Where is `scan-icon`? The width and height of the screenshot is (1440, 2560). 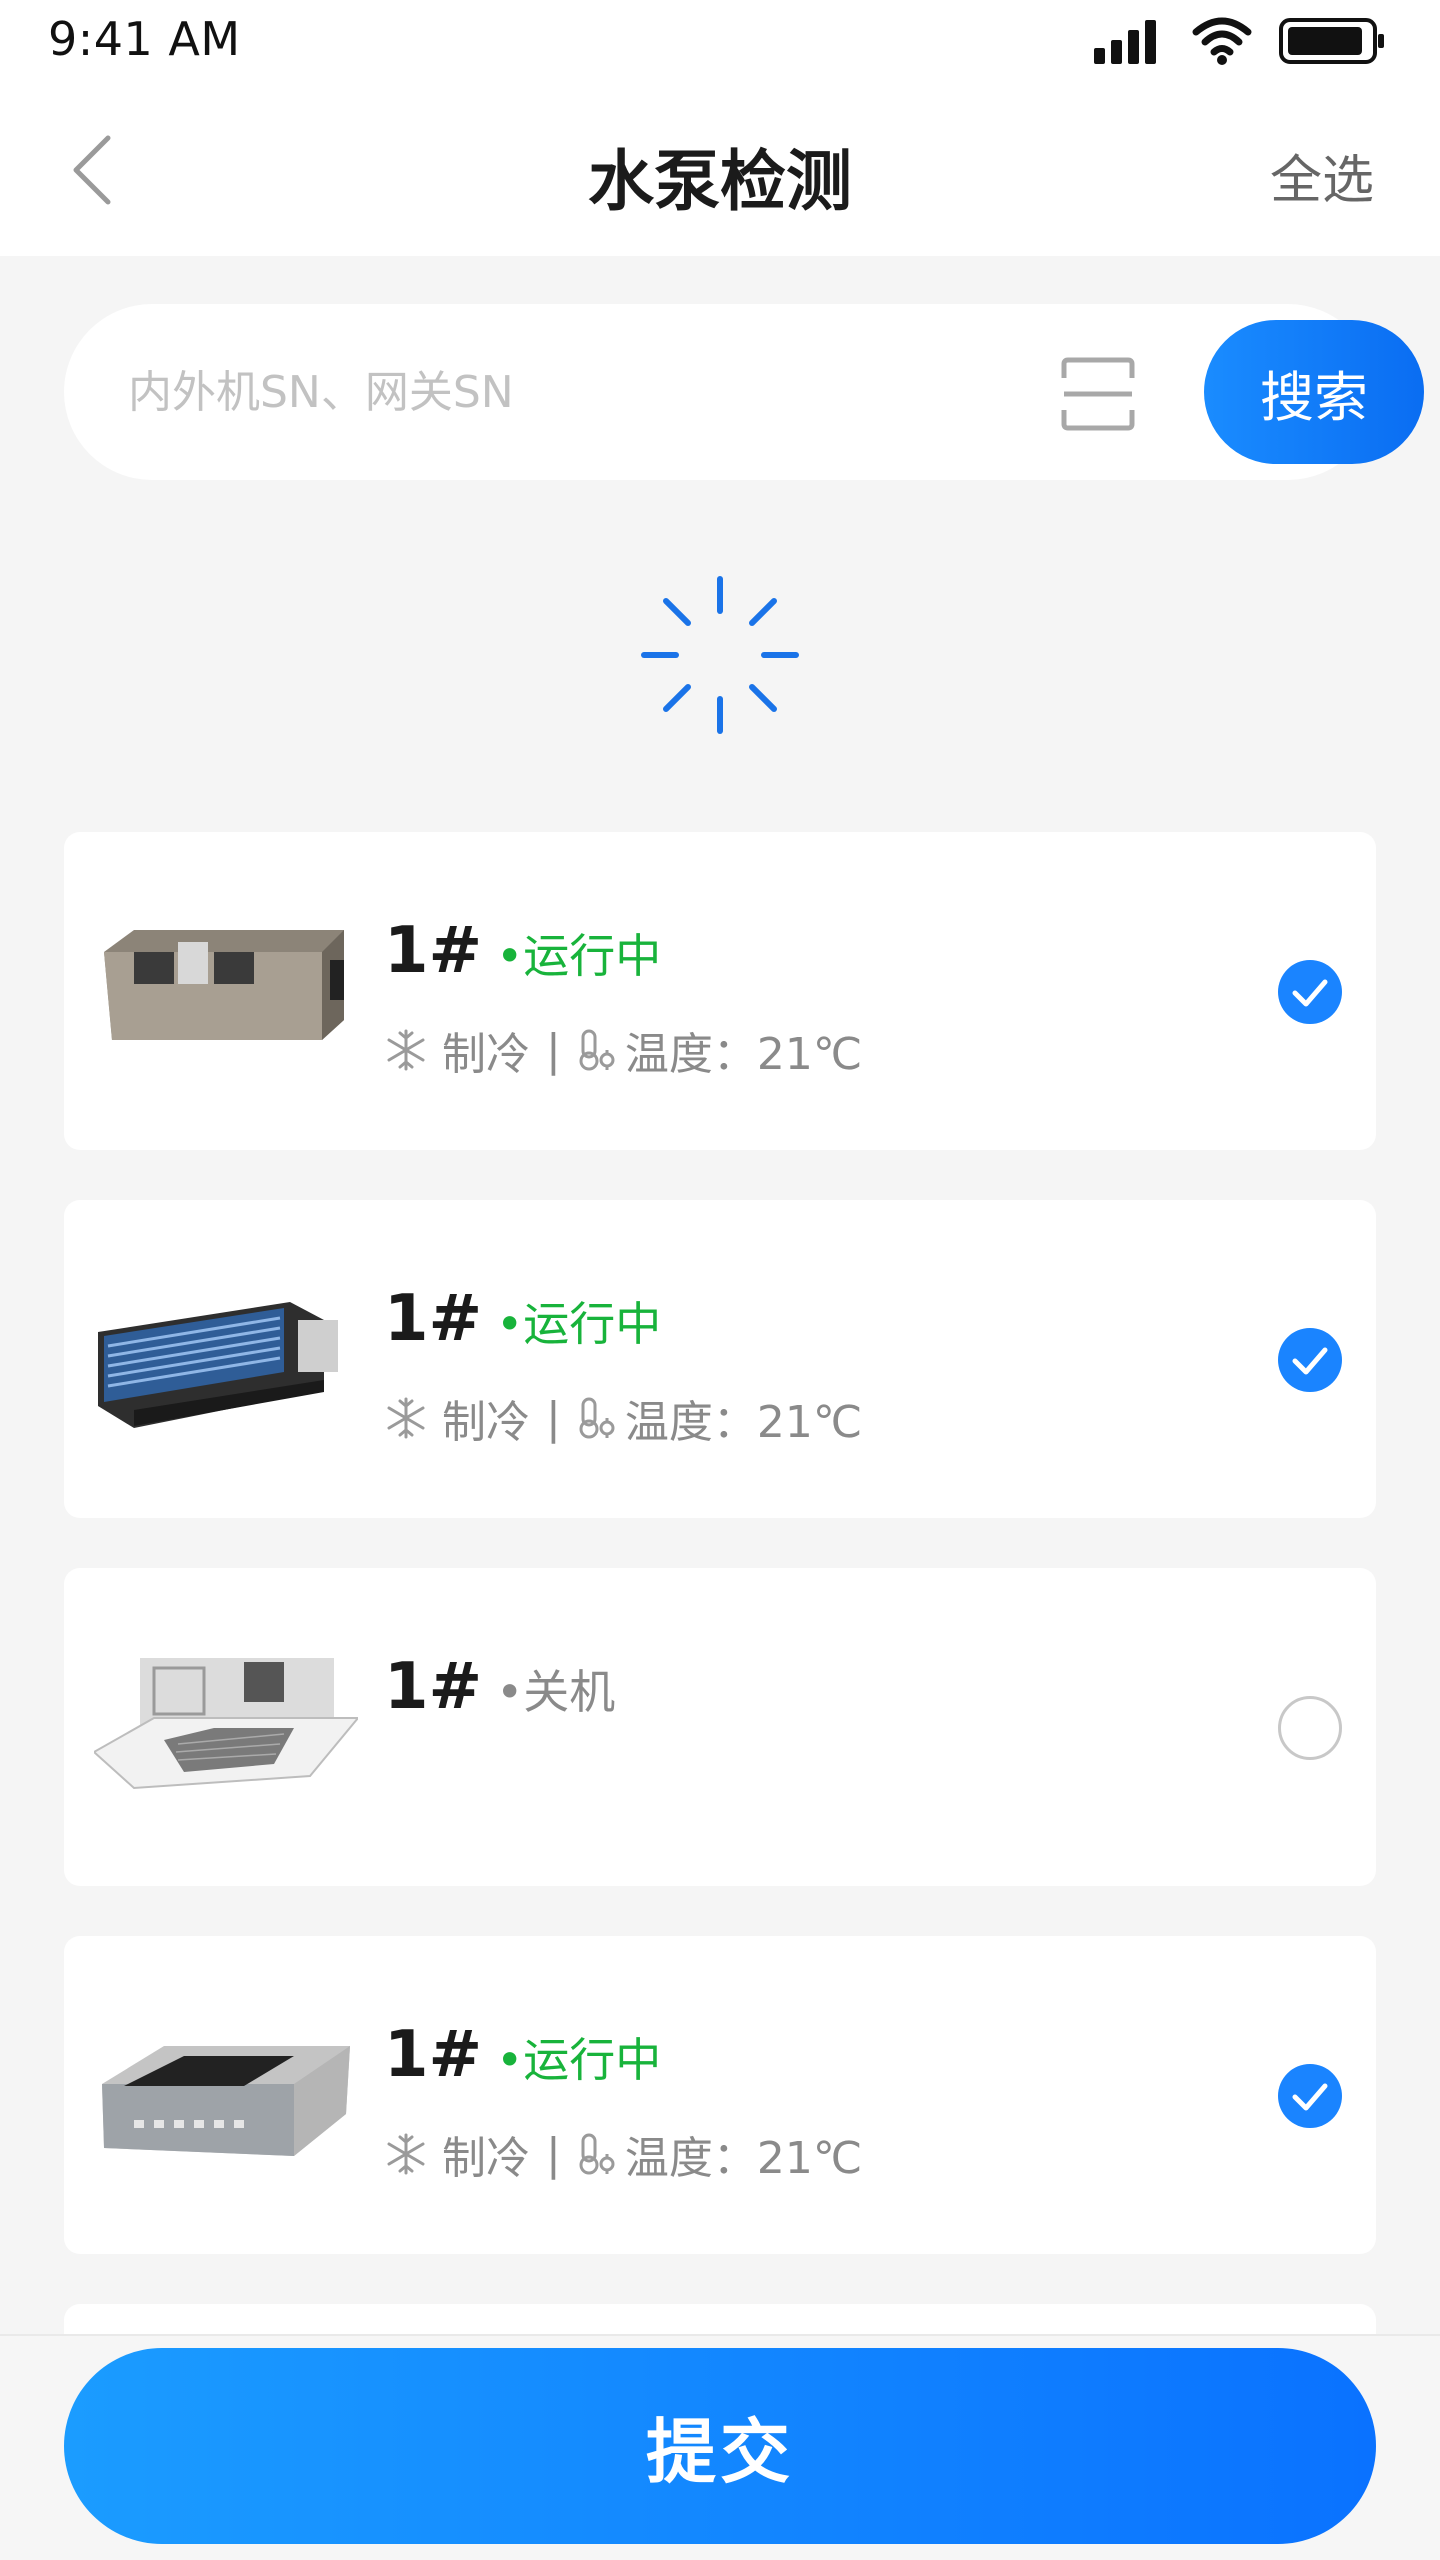 scan-icon is located at coordinates (1098, 394).